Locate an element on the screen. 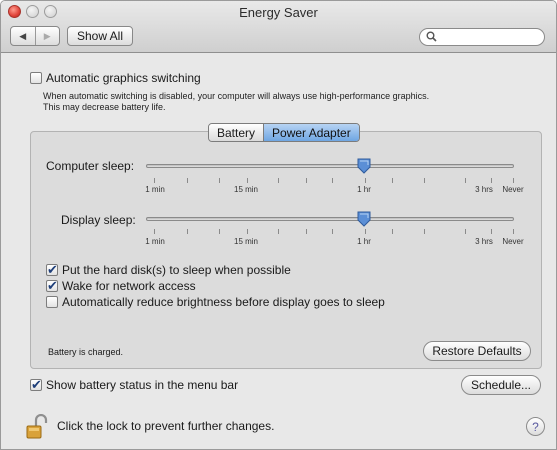 The width and height of the screenshot is (557, 450). display-sleep-scale-label: 3 hrs is located at coordinates (484, 241).